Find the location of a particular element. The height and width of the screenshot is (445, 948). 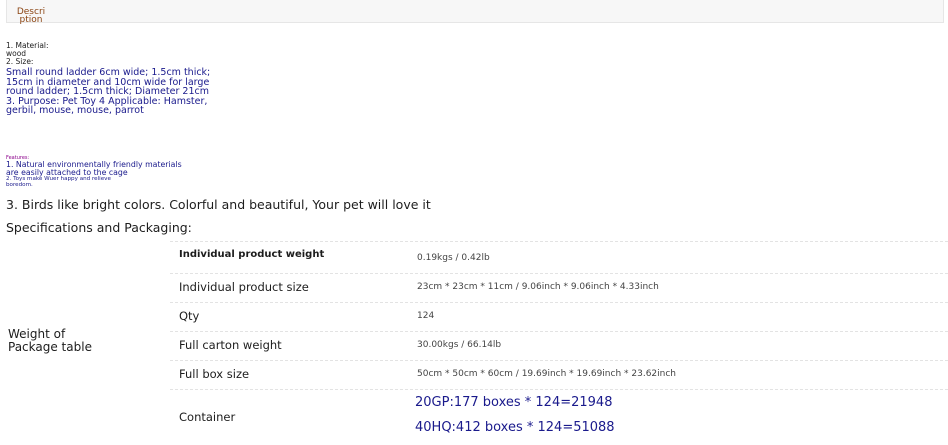

row-name: Container is located at coordinates (207, 417).